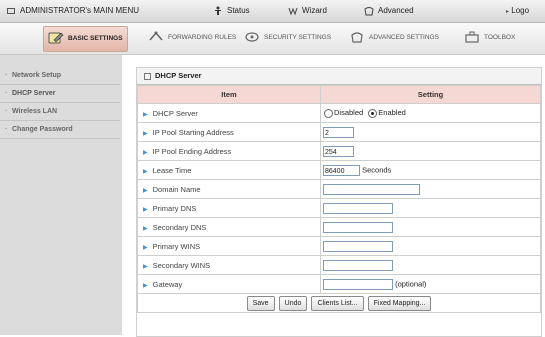 Image resolution: width=545 pixels, height=337 pixels. Describe the element at coordinates (472, 37) in the screenshot. I see `toolbox-icon` at that location.